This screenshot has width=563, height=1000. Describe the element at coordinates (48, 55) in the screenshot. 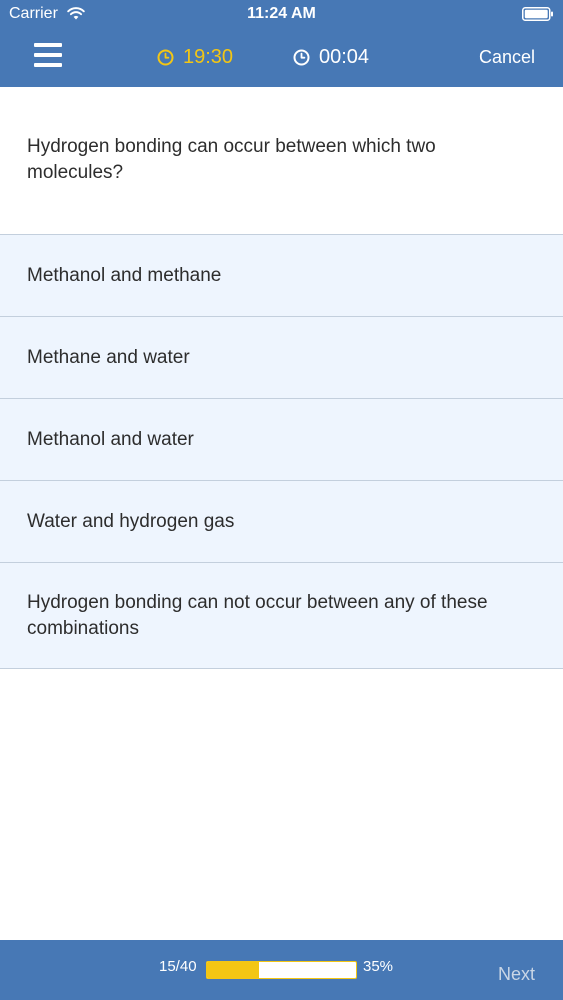

I see `hamburger-menu-icon` at that location.